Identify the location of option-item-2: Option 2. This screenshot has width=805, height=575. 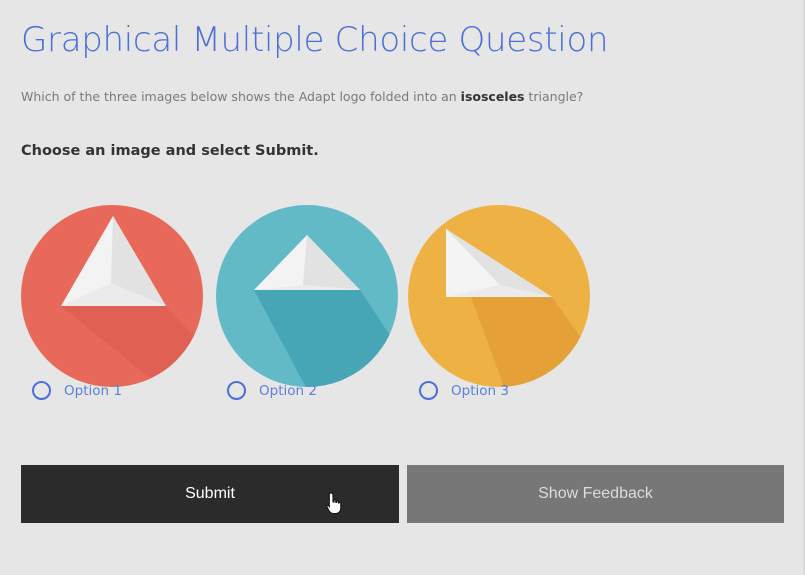
(308, 302).